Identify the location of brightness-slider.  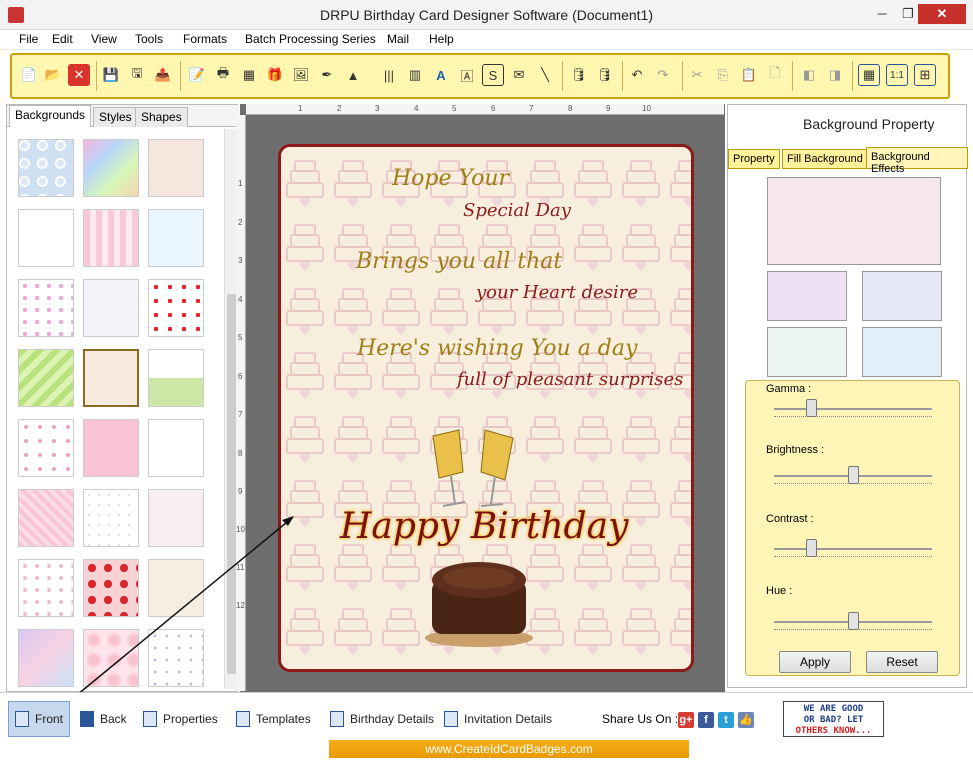
(853, 475).